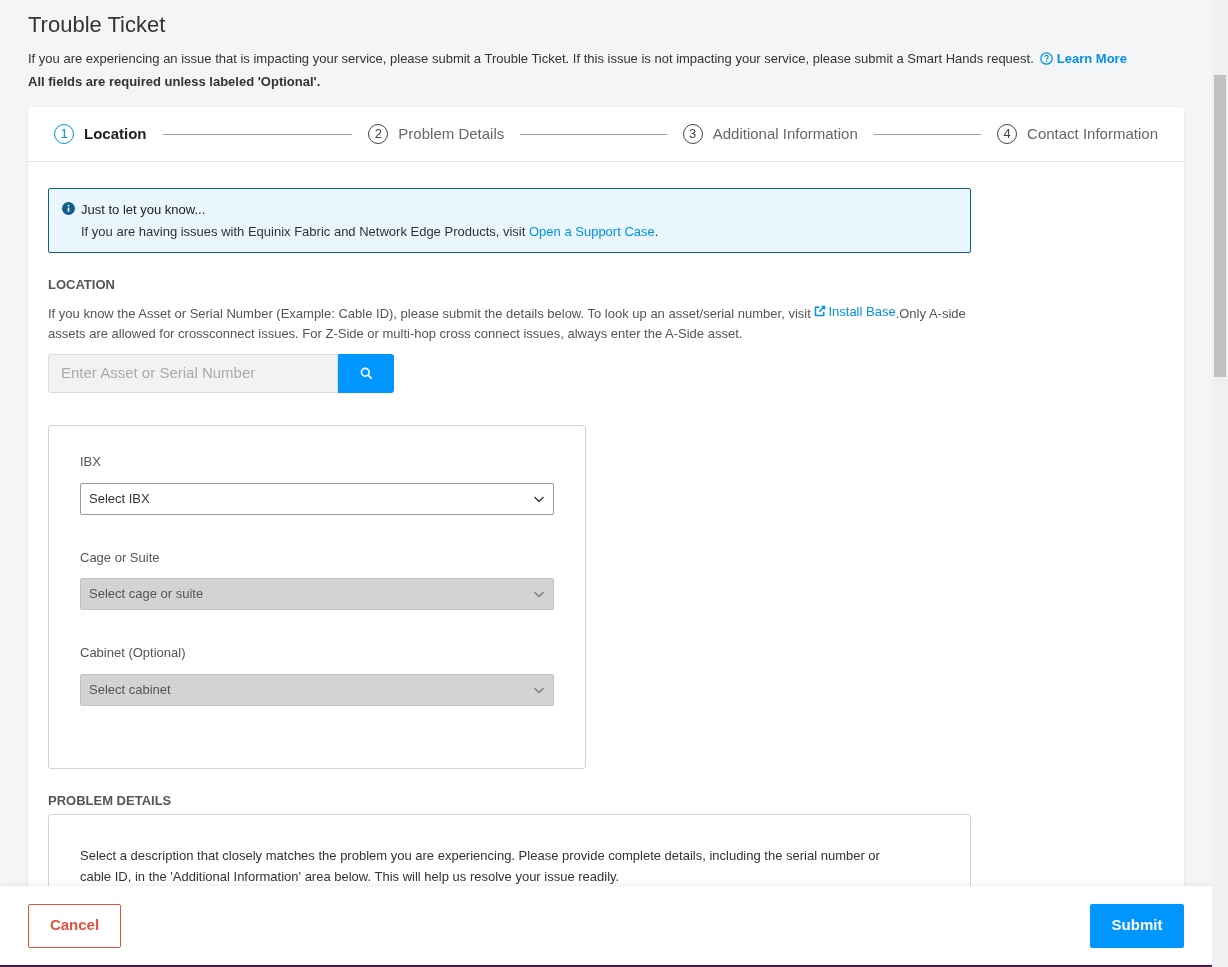 This screenshot has width=1228, height=967. What do you see at coordinates (1077, 134) in the screenshot?
I see `step-tab: 4 Contact Information` at bounding box center [1077, 134].